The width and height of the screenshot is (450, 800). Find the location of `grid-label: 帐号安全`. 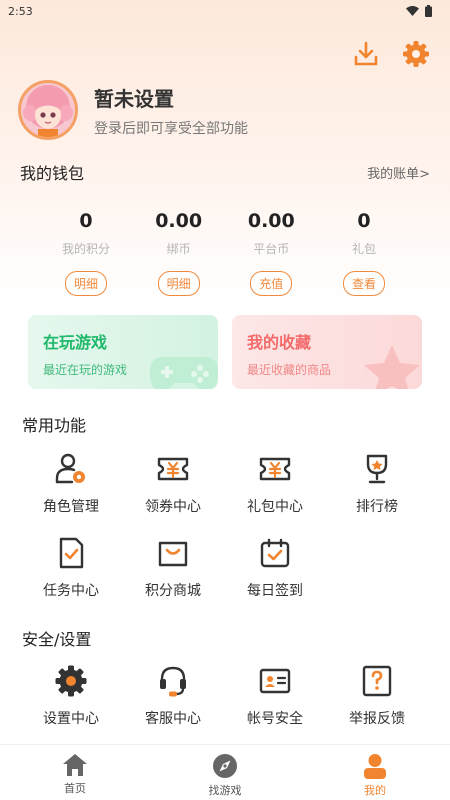

grid-label: 帐号安全 is located at coordinates (275, 719).